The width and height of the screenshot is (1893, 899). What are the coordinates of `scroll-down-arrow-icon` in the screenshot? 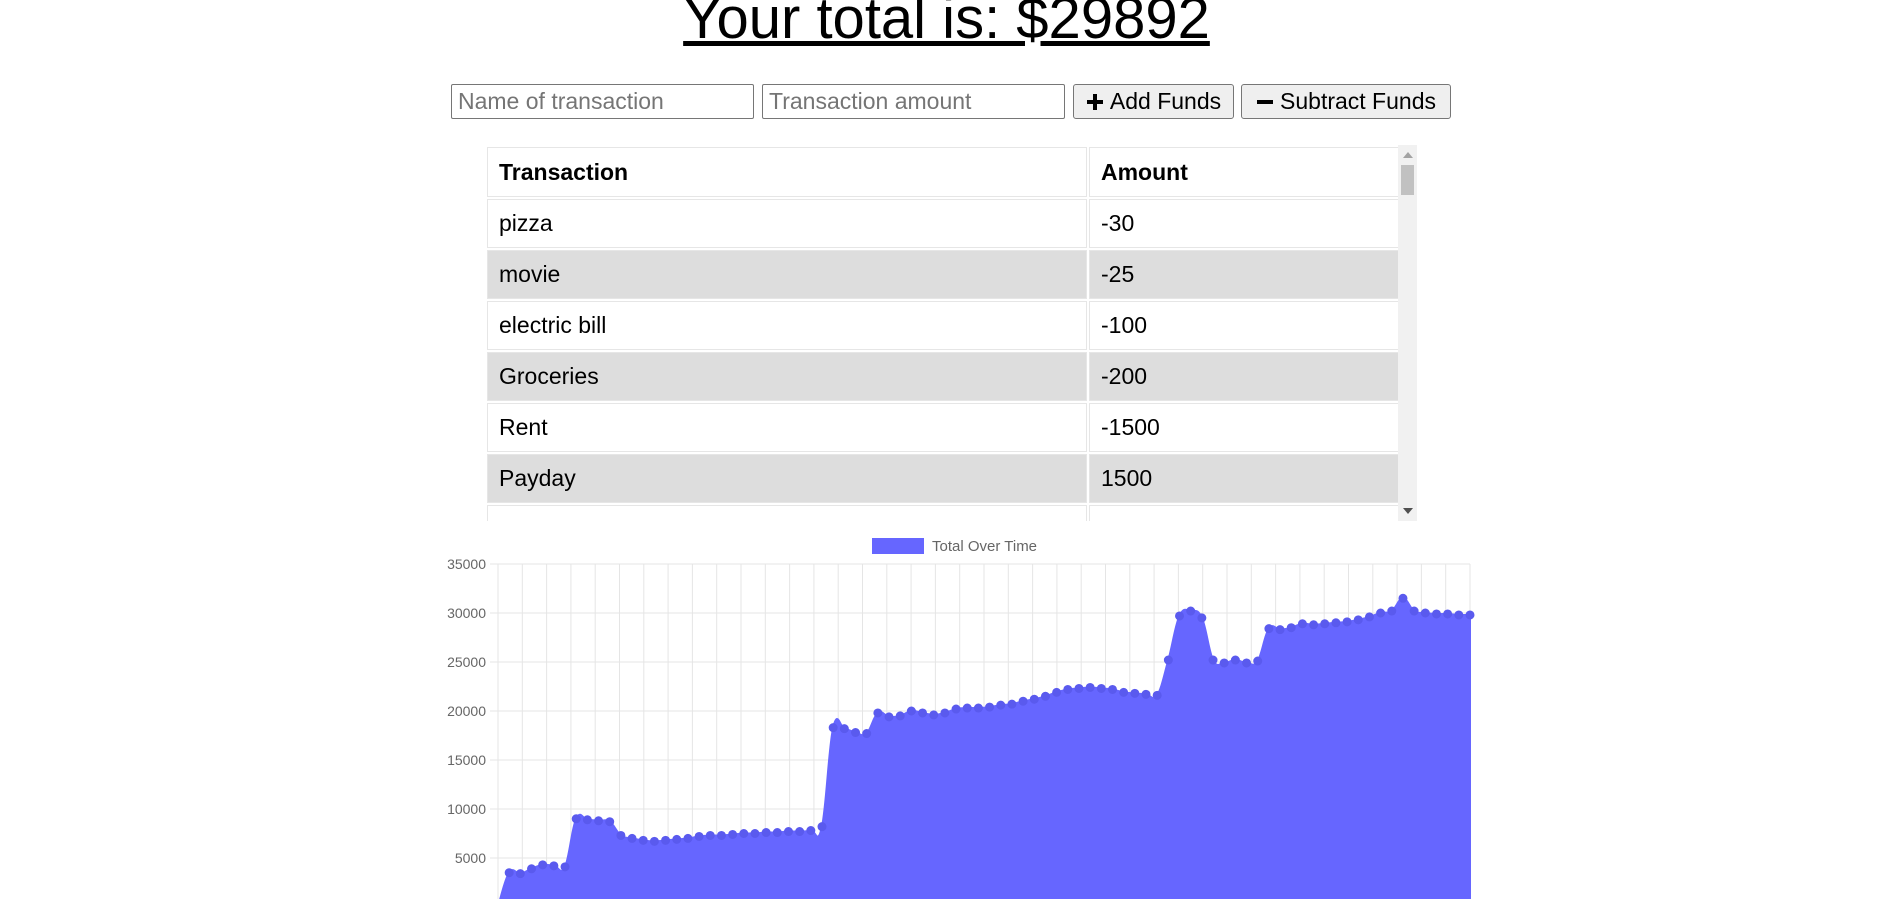 It's located at (1408, 511).